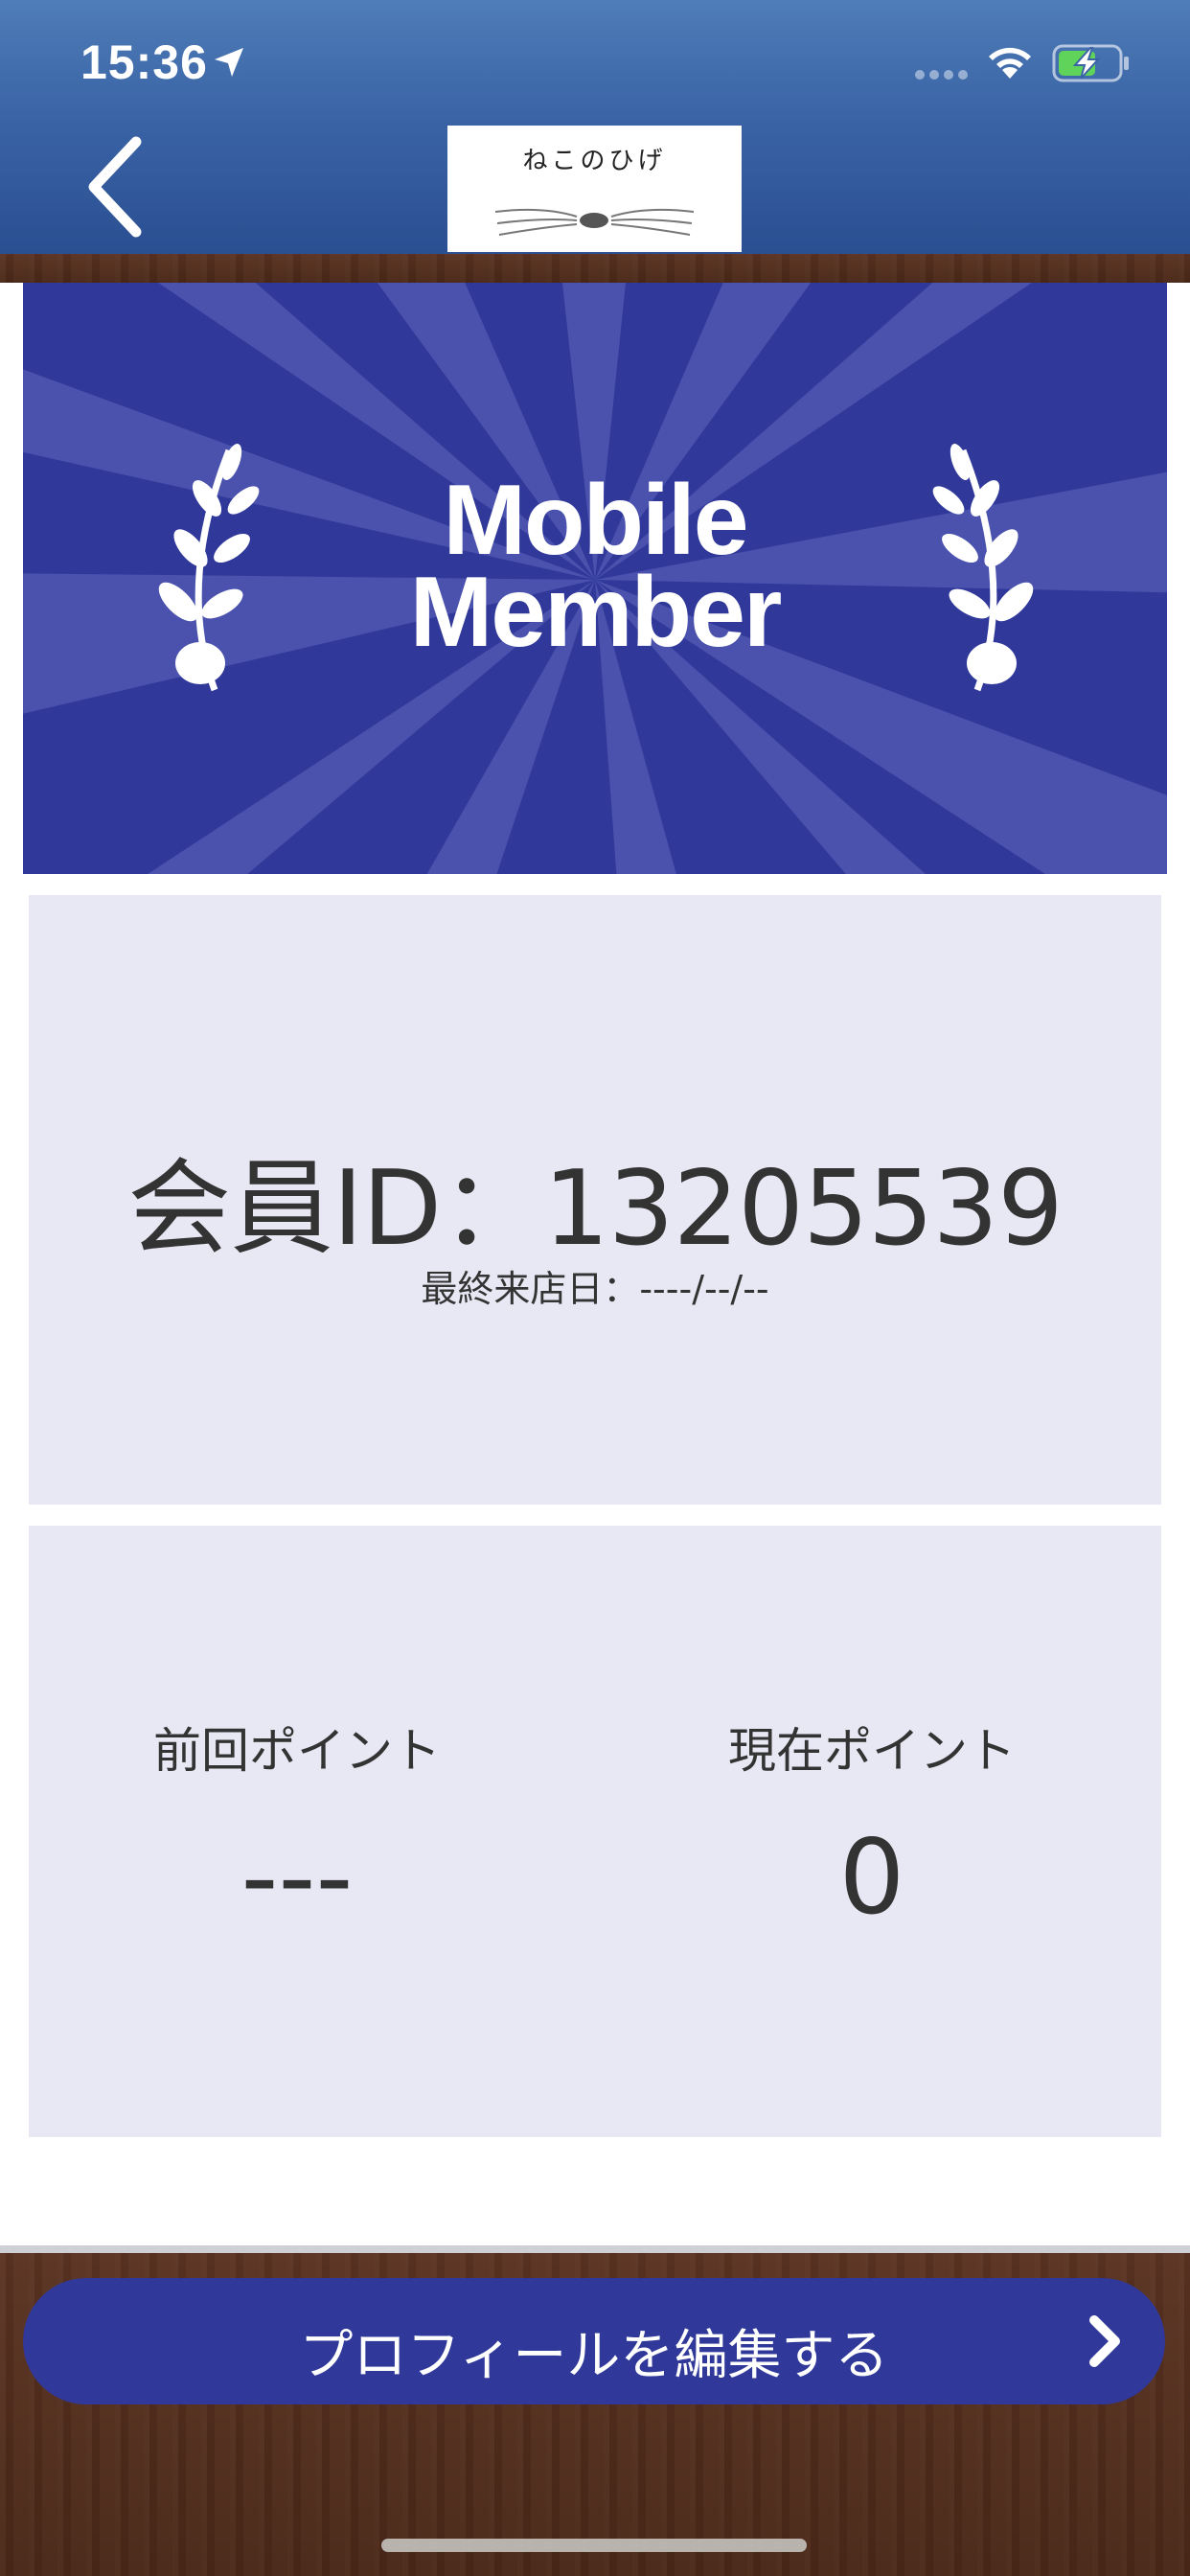  I want to click on status-bar: 15:36, so click(595, 63).